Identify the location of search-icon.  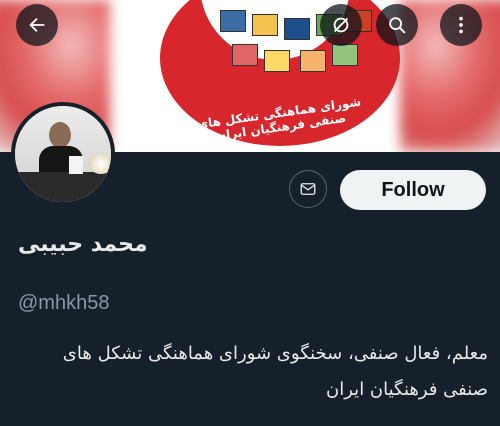
(397, 25).